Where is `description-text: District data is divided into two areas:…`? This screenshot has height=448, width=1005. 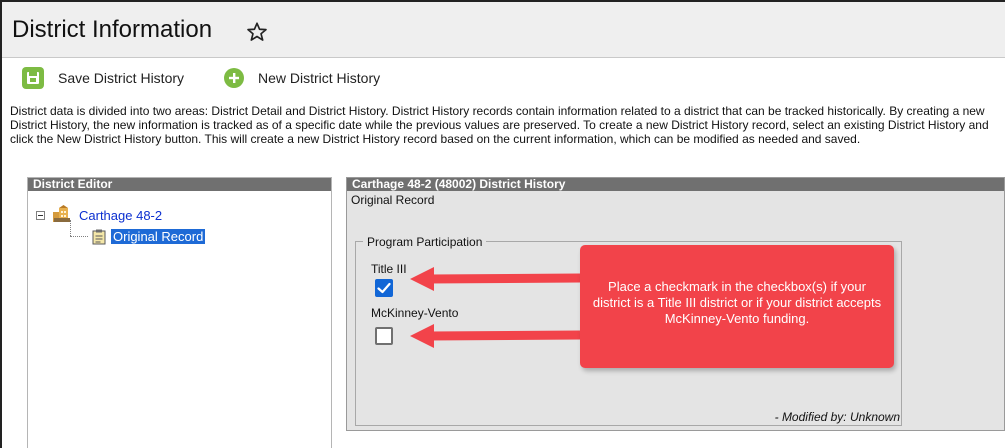
description-text: District data is divided into two areas:… is located at coordinates (499, 125).